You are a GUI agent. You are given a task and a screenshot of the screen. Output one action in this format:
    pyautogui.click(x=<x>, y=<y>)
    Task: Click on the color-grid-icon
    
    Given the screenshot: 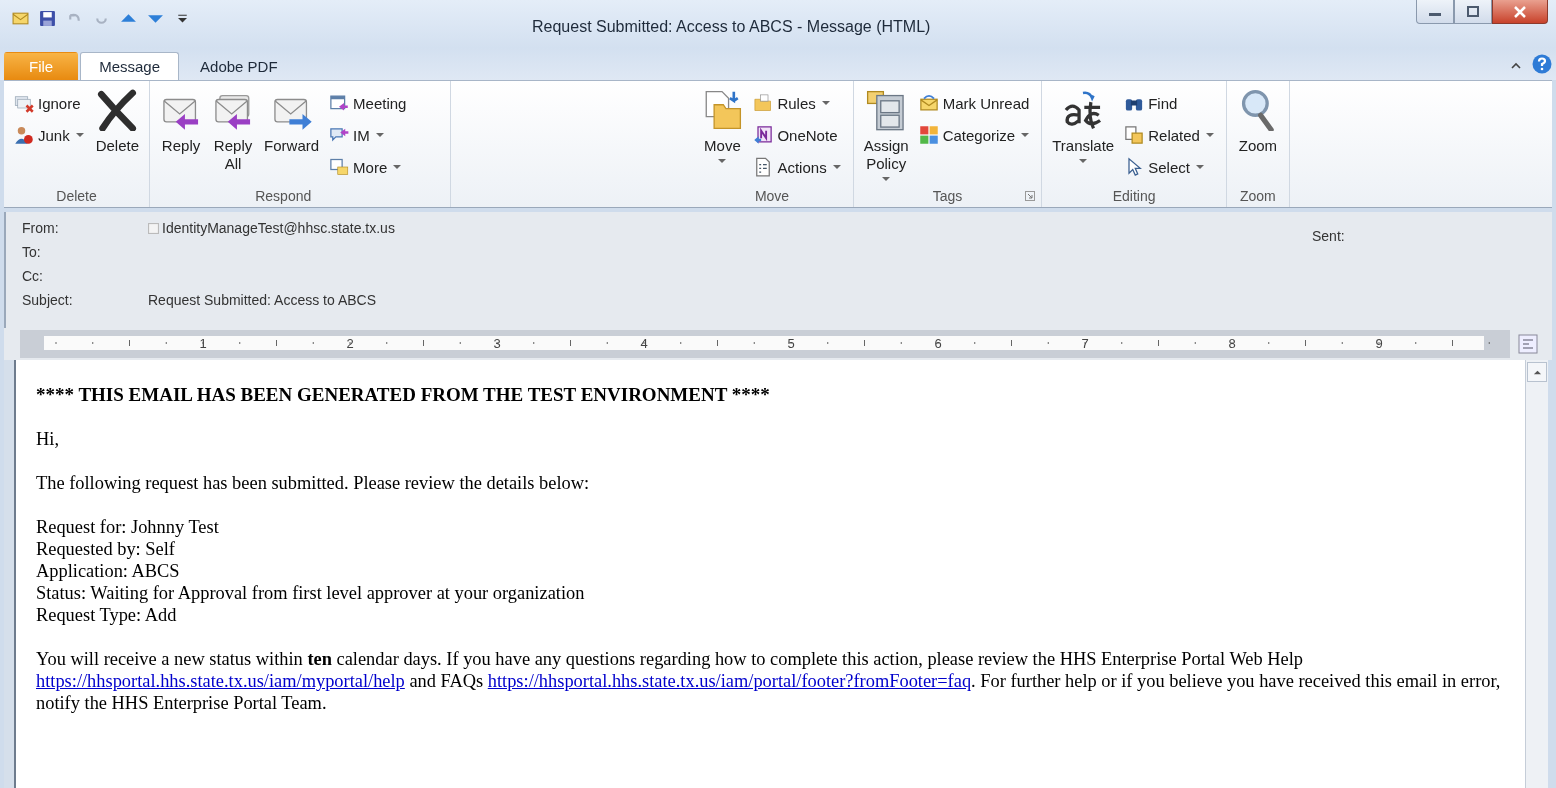 What is the action you would take?
    pyautogui.click(x=928, y=135)
    